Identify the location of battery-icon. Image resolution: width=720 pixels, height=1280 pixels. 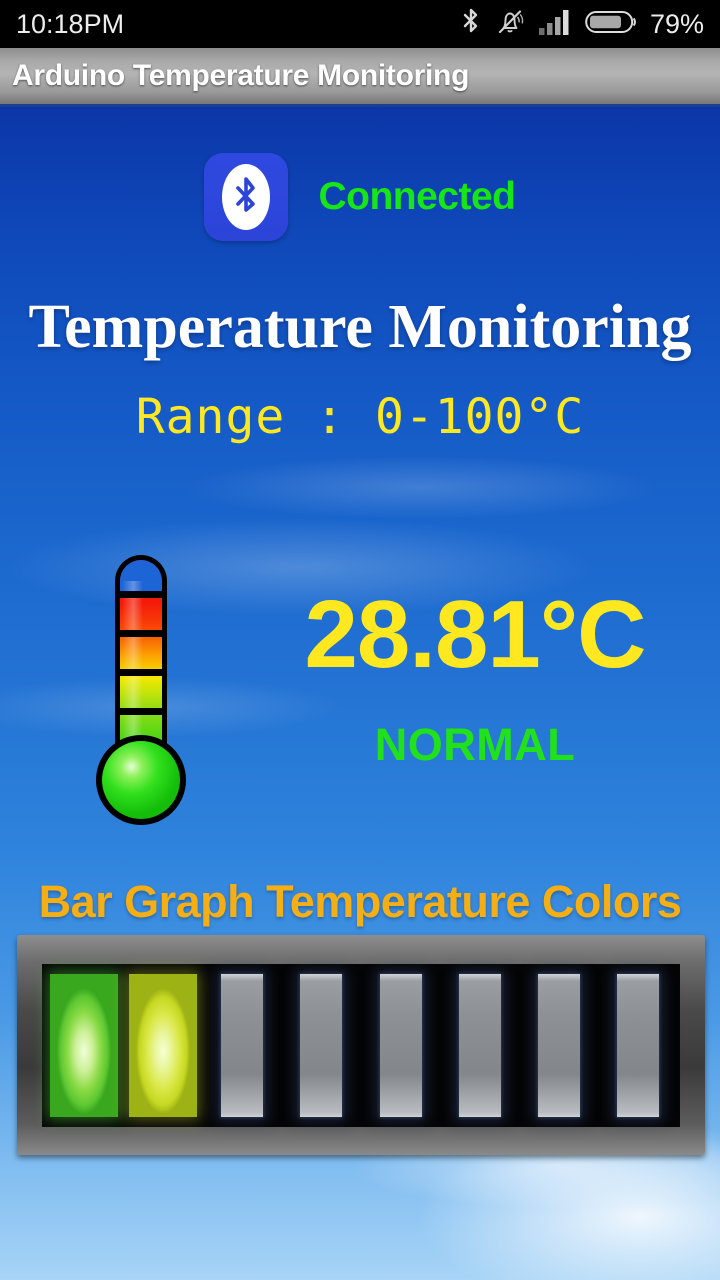
(611, 24).